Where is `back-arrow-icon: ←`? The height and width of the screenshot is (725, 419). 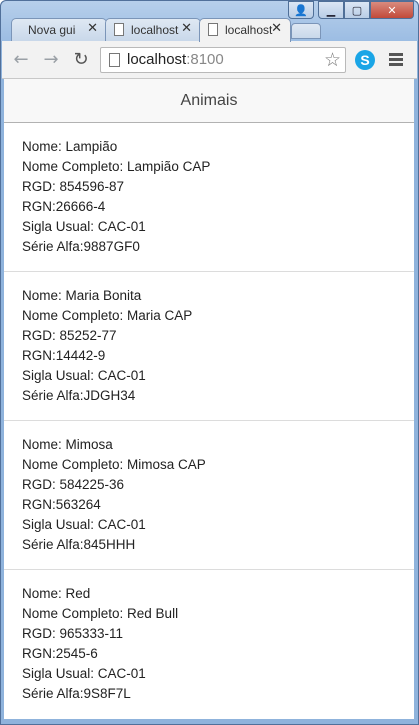 back-arrow-icon: ← is located at coordinates (21, 60).